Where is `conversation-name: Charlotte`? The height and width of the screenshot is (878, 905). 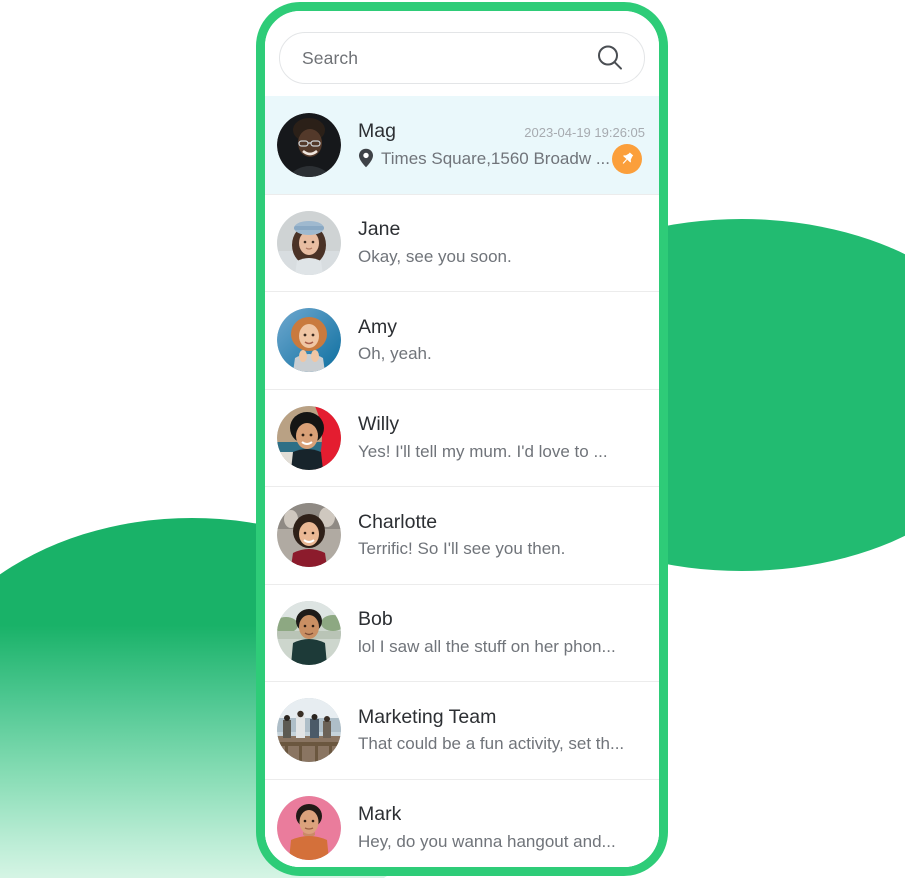
conversation-name: Charlotte is located at coordinates (398, 521).